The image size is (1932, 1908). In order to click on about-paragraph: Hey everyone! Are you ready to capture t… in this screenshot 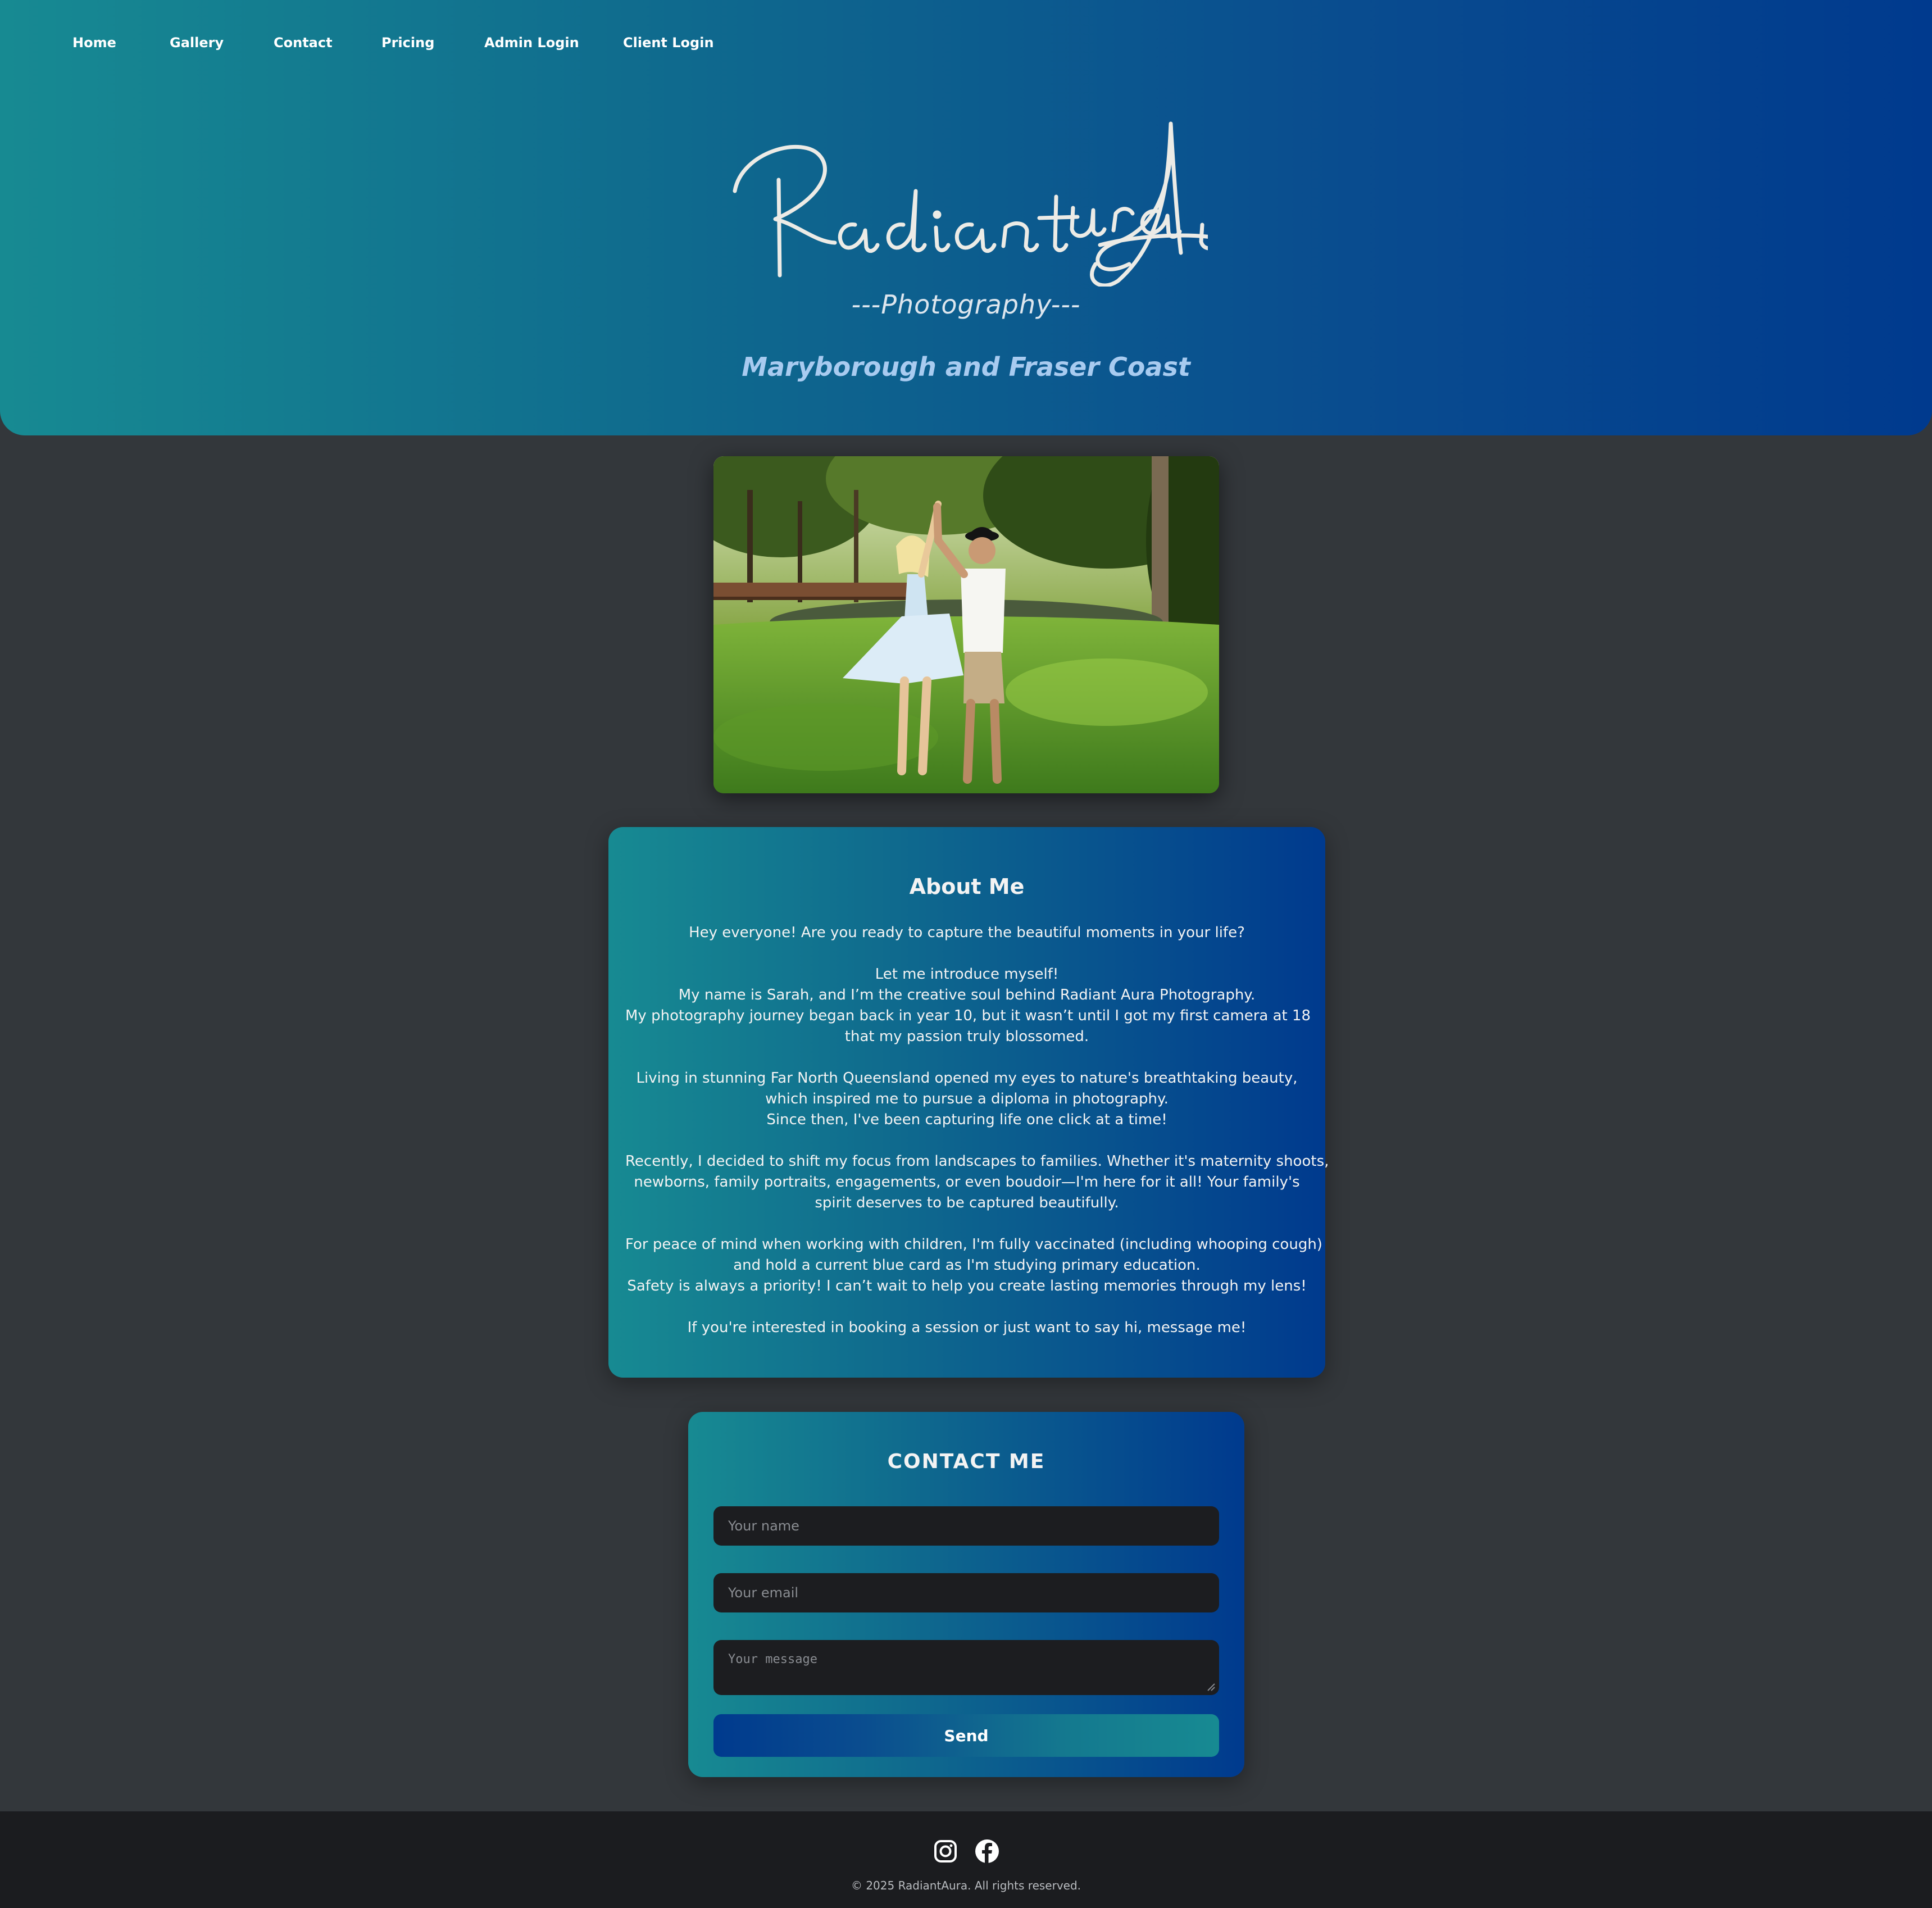, I will do `click(967, 933)`.